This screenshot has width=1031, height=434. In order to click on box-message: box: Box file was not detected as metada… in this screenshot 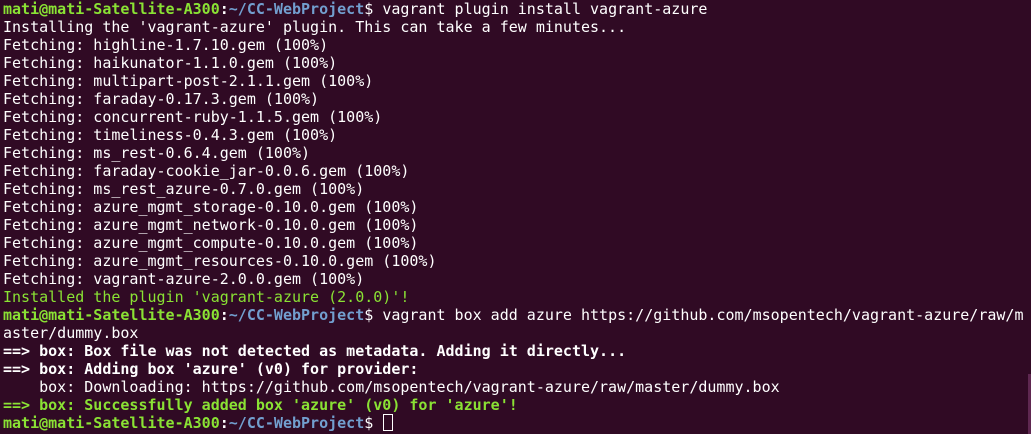, I will do `click(333, 351)`.